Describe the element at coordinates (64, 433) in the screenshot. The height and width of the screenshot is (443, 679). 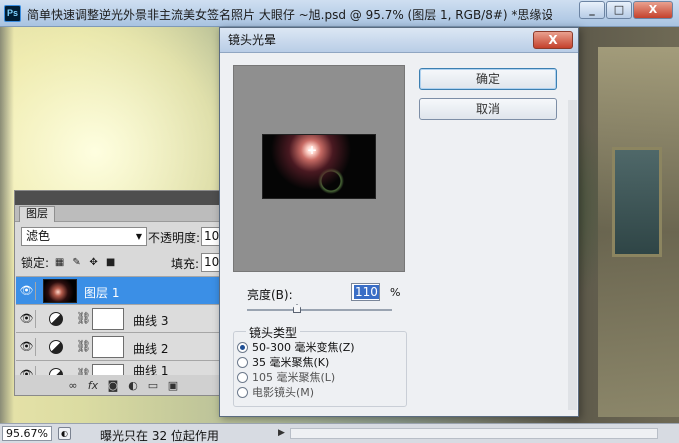
I see `document-info-icon: ◐` at that location.